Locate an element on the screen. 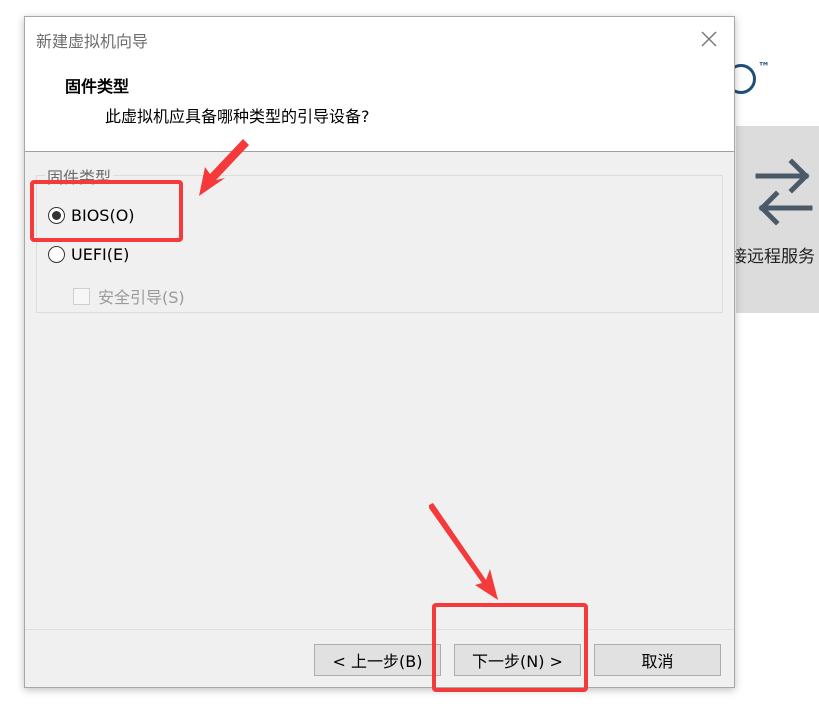 The height and width of the screenshot is (720, 819). uefi-option: UEFI(E) is located at coordinates (88, 254).